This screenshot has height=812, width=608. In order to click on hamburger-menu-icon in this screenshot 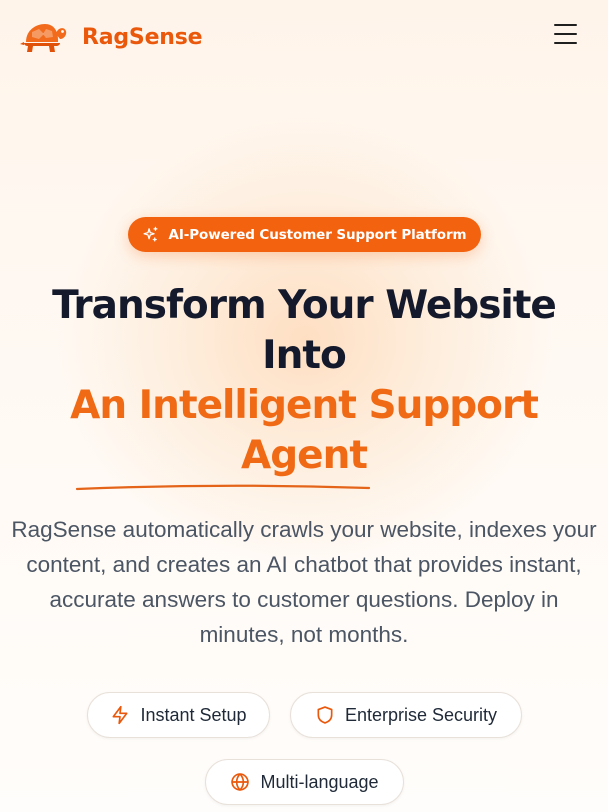, I will do `click(565, 25)`.